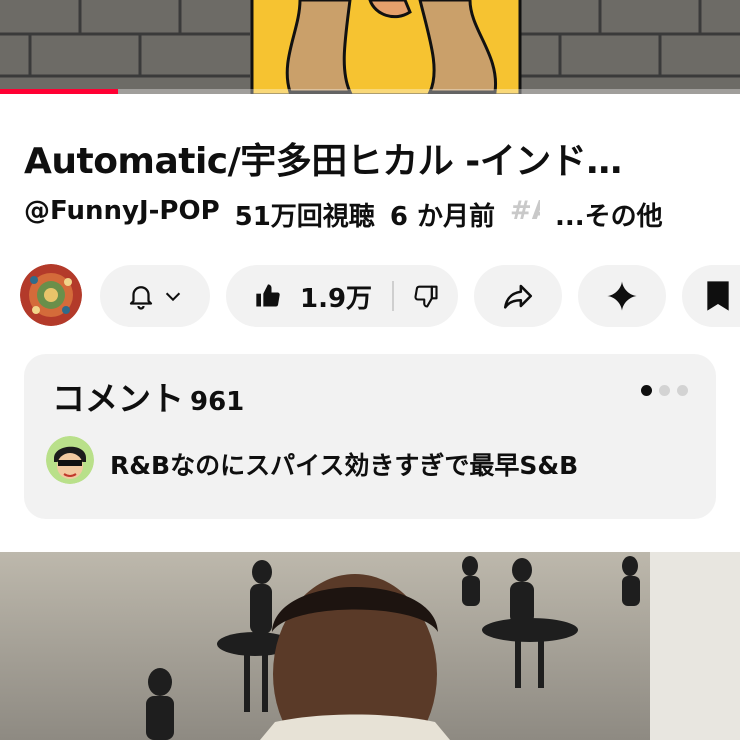 The width and height of the screenshot is (740, 740). What do you see at coordinates (525, 214) in the screenshot?
I see `hashtag-fragment: #A` at bounding box center [525, 214].